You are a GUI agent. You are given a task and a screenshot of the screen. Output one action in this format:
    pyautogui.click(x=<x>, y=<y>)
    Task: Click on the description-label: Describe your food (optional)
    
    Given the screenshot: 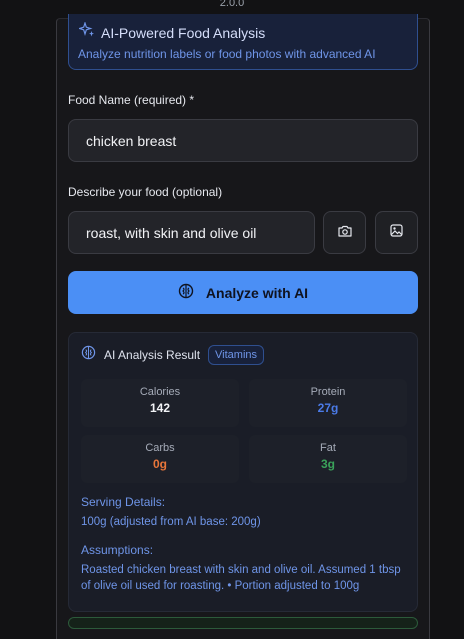 What is the action you would take?
    pyautogui.click(x=145, y=192)
    